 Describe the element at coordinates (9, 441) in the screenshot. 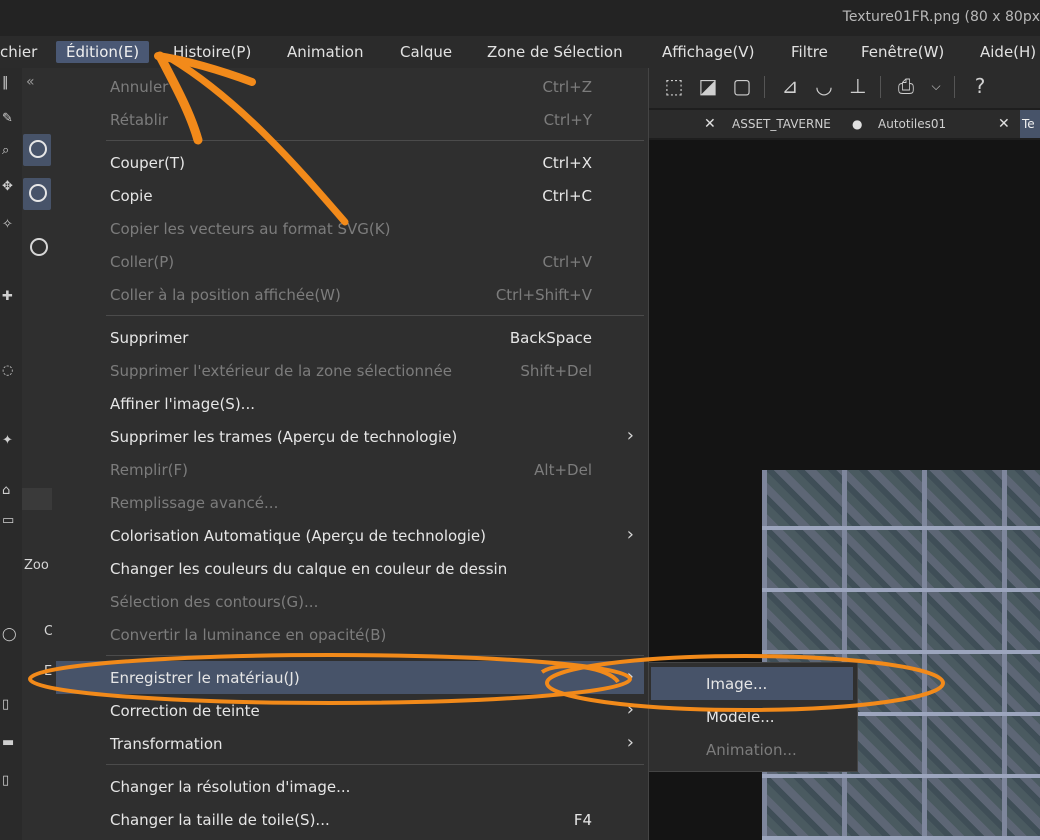

I see `wand-tool-icon: ✦` at that location.